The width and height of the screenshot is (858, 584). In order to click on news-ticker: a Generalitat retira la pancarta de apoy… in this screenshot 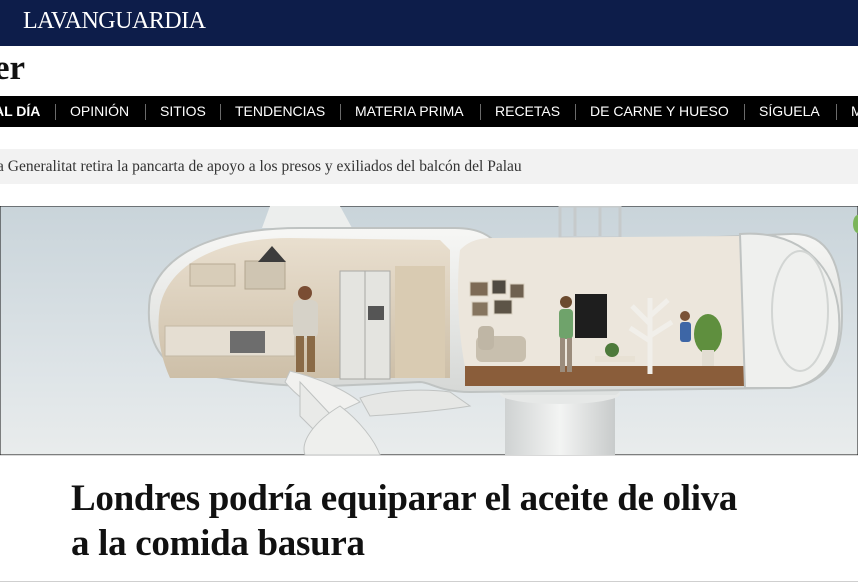, I will do `click(429, 166)`.